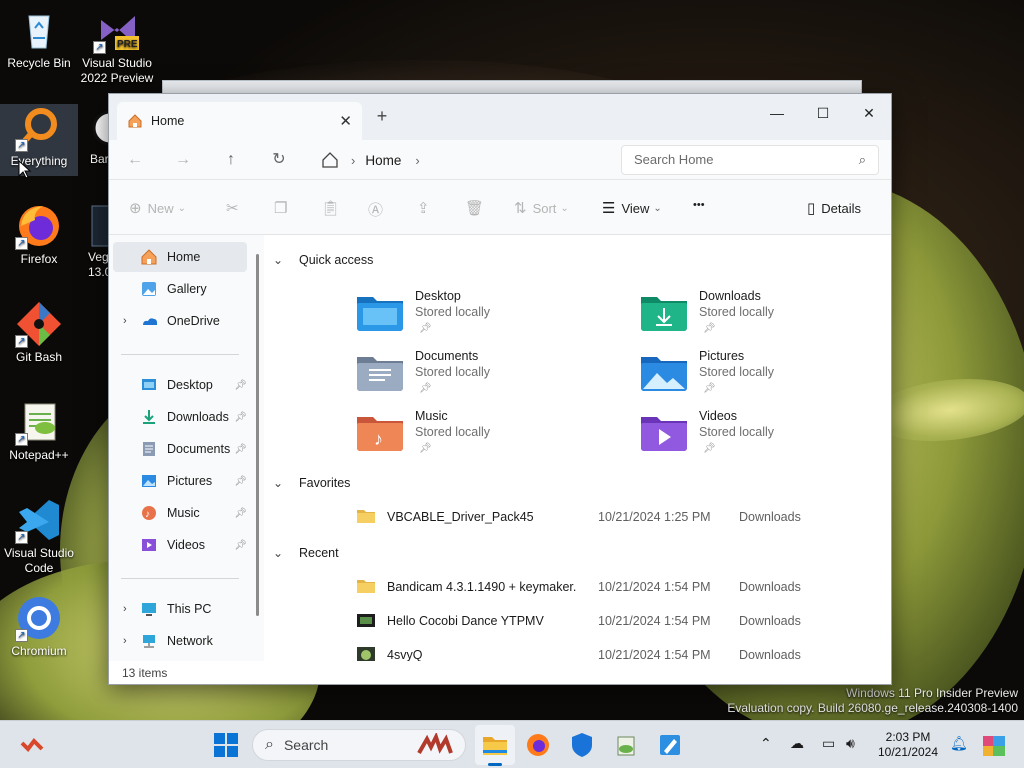  I want to click on quick-access-downloads: Downloads Stored locally 📌︎, so click(766, 317).